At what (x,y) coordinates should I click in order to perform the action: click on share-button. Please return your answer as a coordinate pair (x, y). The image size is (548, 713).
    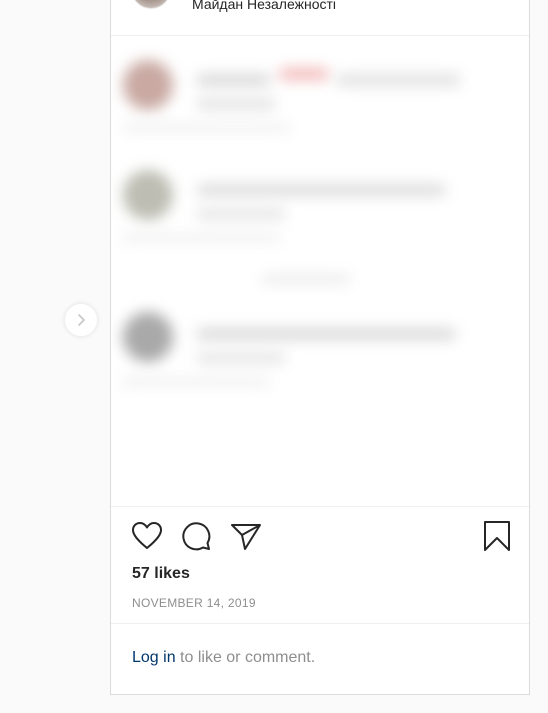
    Looking at the image, I should click on (246, 536).